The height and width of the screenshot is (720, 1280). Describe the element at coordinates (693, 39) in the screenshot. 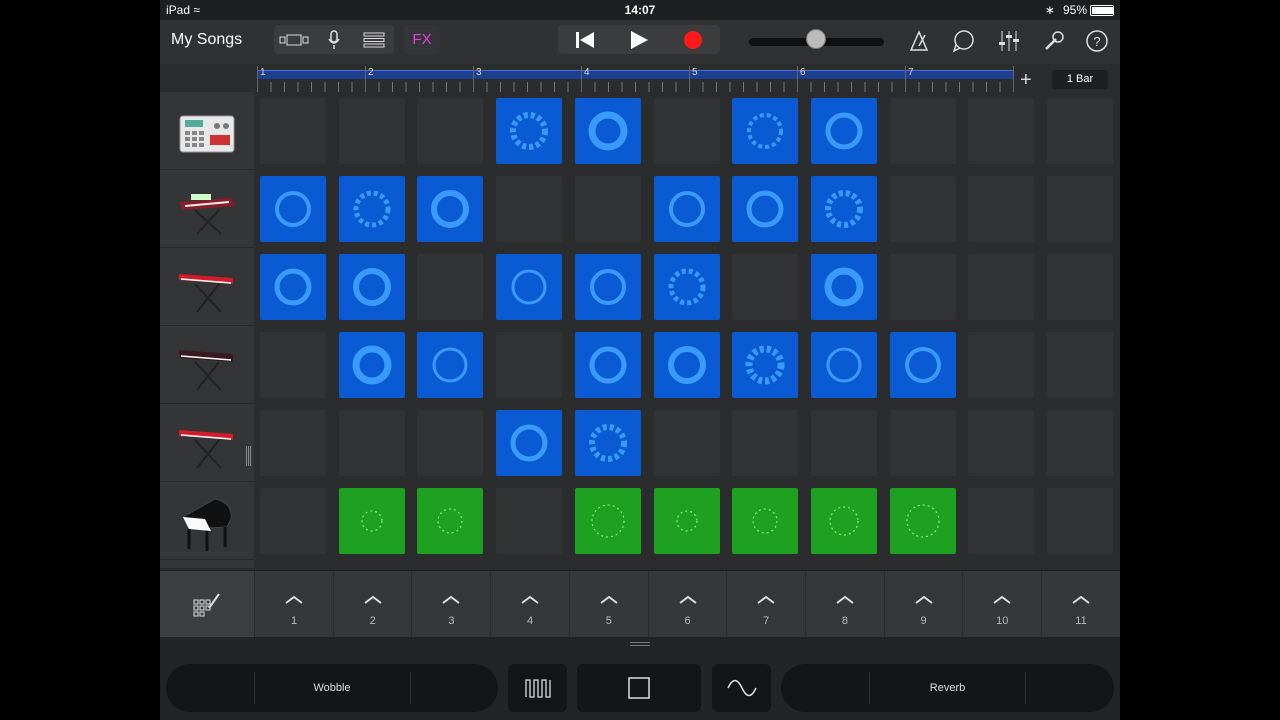

I see `record-icon` at that location.